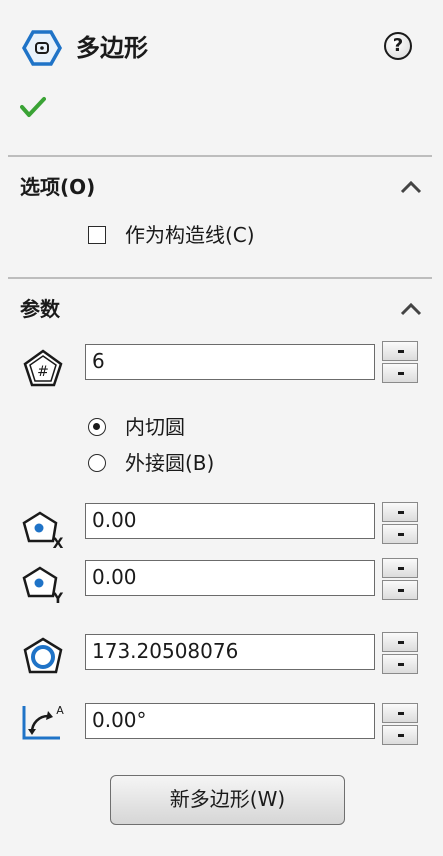 This screenshot has width=443, height=856. What do you see at coordinates (400, 724) in the screenshot?
I see `angle-stepper` at bounding box center [400, 724].